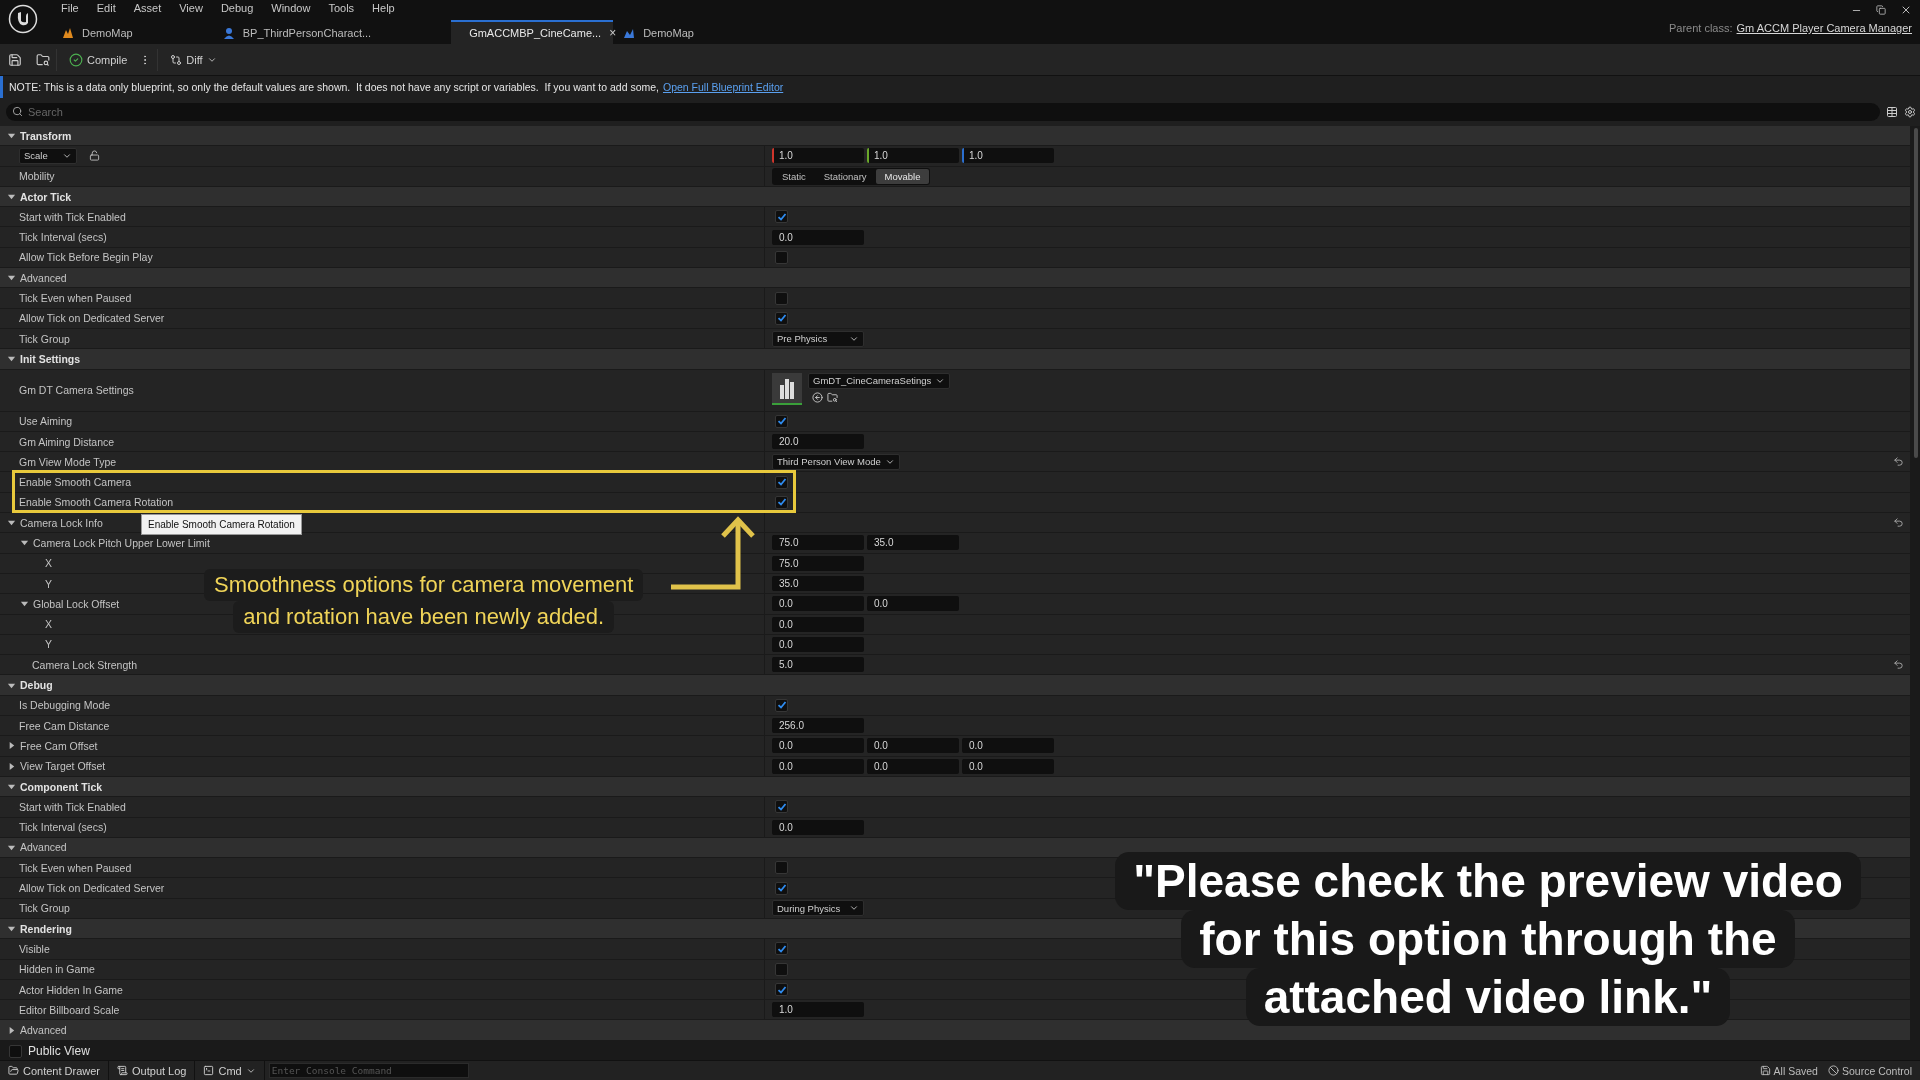 Image resolution: width=1920 pixels, height=1080 pixels. Describe the element at coordinates (818, 338) in the screenshot. I see `dropdown: Pre Physics` at that location.